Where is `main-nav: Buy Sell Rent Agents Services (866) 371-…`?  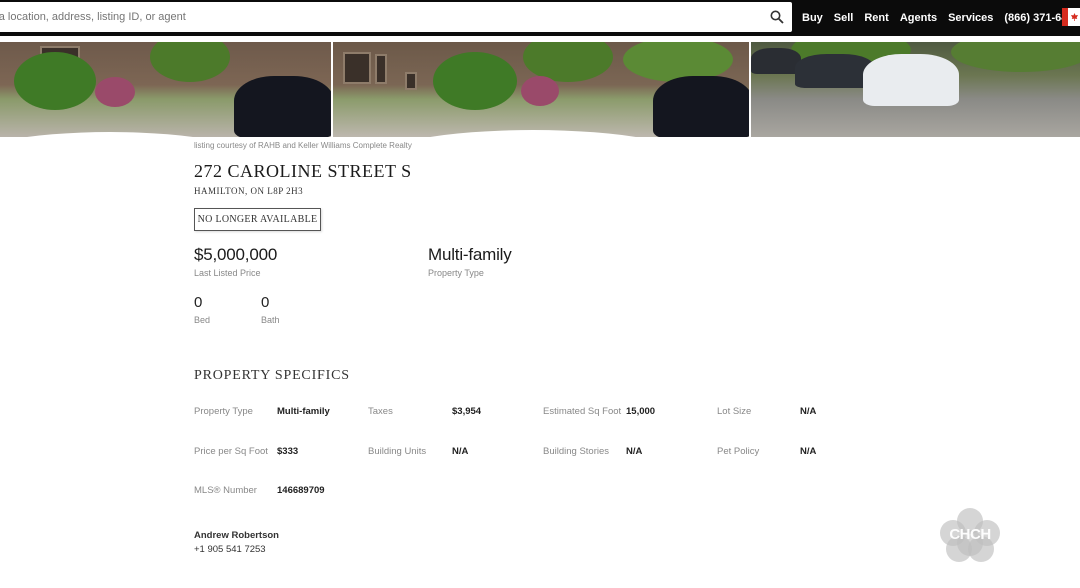 main-nav: Buy Sell Rent Agents Services (866) 371-… is located at coordinates (941, 18).